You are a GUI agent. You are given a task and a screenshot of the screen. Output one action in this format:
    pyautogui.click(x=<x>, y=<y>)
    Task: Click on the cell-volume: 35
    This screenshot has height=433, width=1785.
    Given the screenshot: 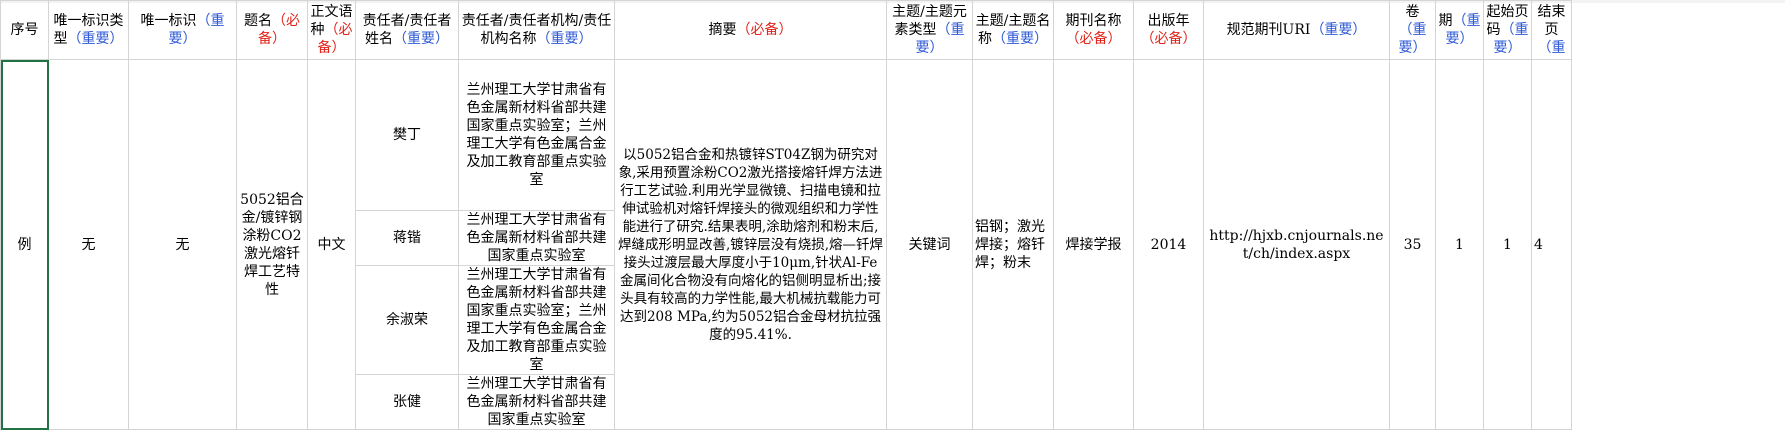 What is the action you would take?
    pyautogui.click(x=1412, y=244)
    